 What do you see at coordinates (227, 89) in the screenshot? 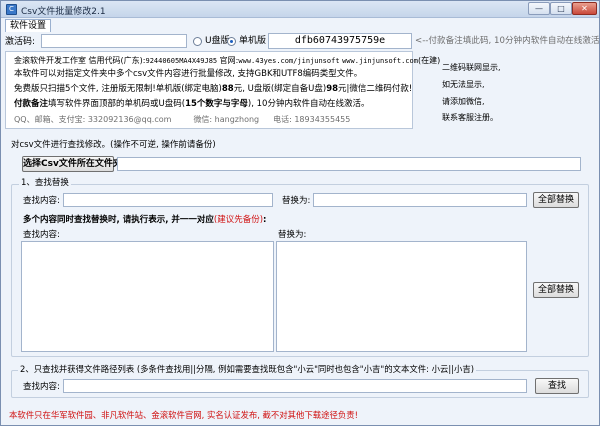
I see `standalone-price: 88` at bounding box center [227, 89].